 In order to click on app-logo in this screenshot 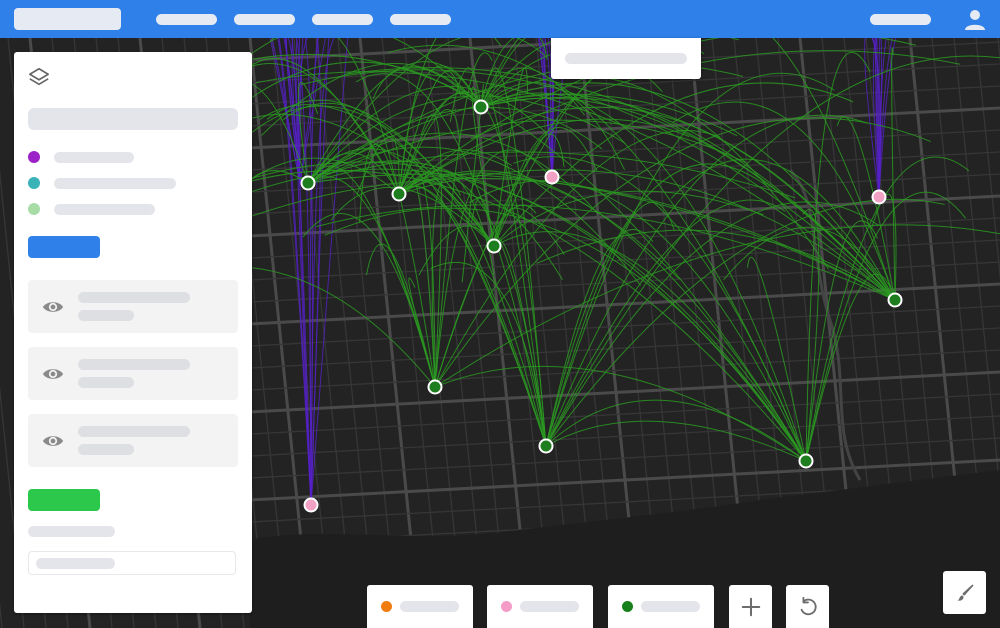, I will do `click(67, 19)`.